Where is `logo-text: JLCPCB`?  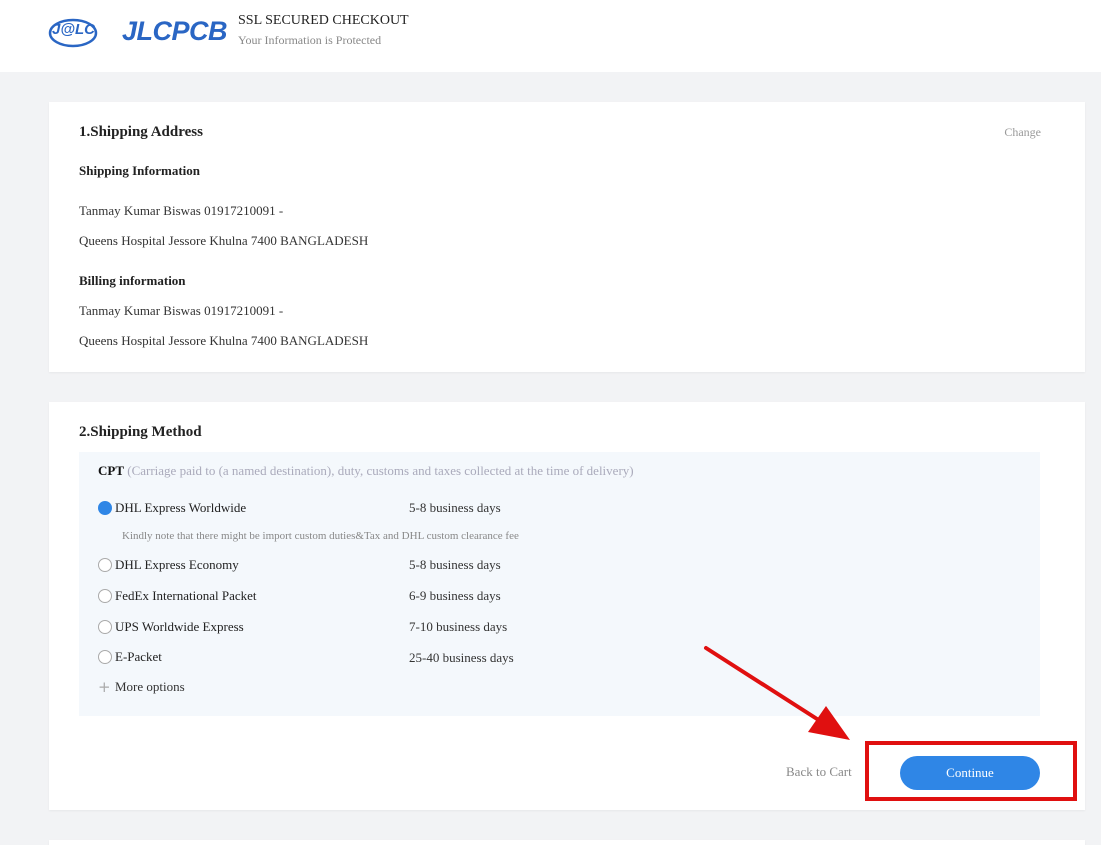
logo-text: JLCPCB is located at coordinates (175, 31).